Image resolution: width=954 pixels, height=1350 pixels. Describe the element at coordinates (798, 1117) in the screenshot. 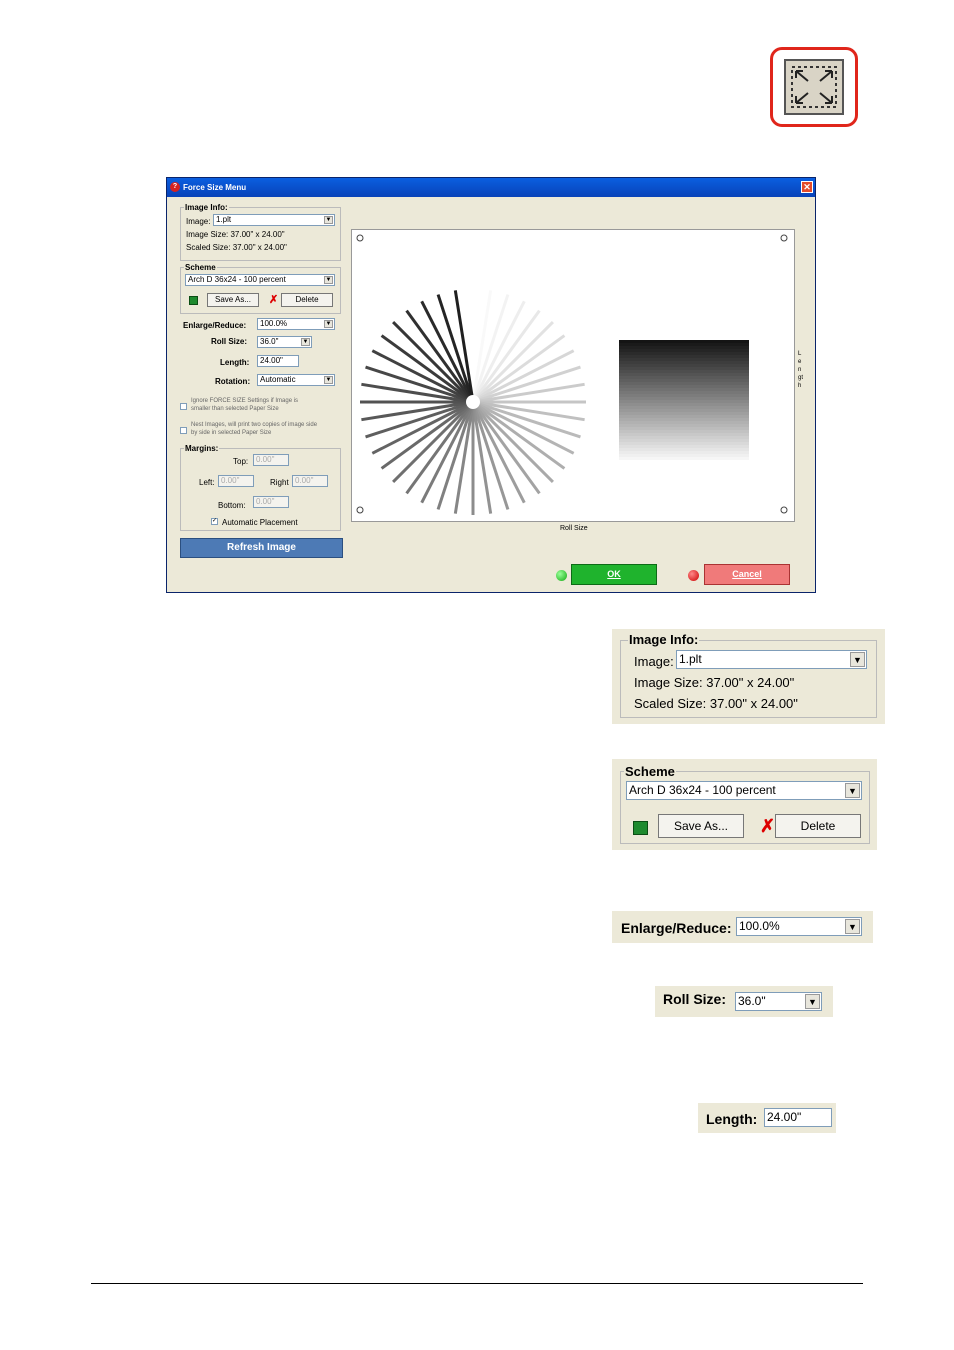

I see `zoom-length-input: 24.00"` at that location.